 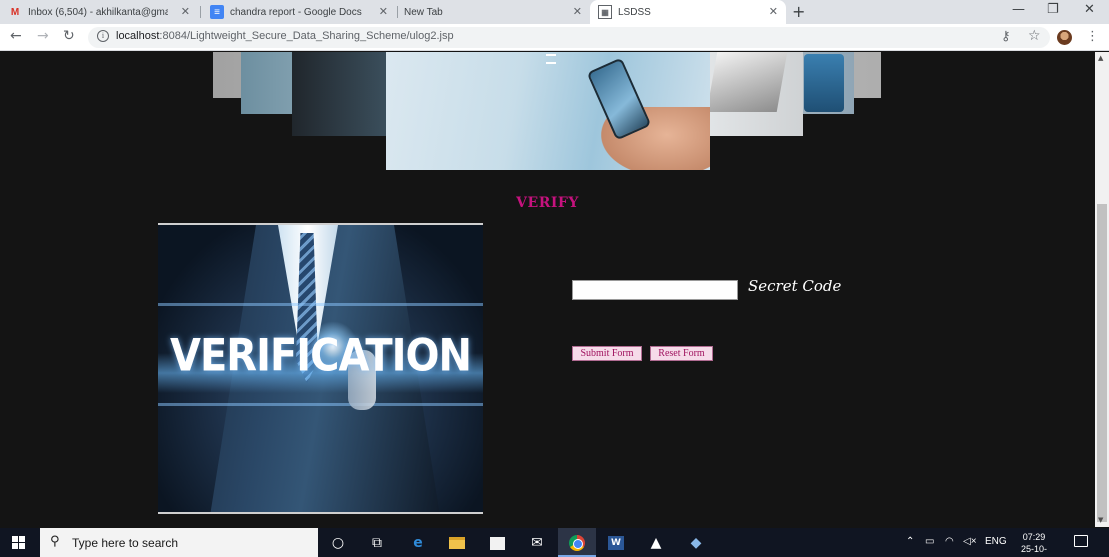 What do you see at coordinates (1081, 541) in the screenshot?
I see `notification-center-icon` at bounding box center [1081, 541].